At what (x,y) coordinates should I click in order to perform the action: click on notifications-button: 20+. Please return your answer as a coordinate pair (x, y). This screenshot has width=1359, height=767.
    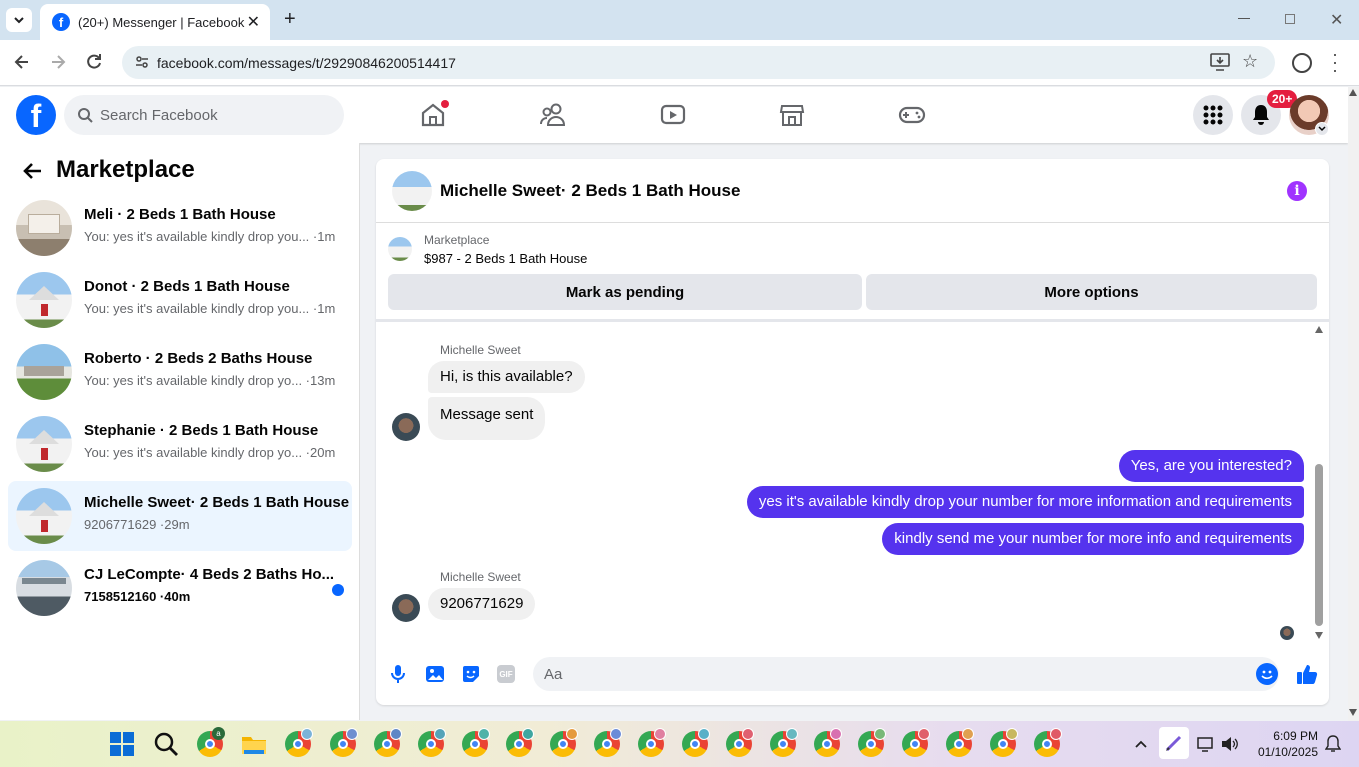
    Looking at the image, I should click on (1269, 112).